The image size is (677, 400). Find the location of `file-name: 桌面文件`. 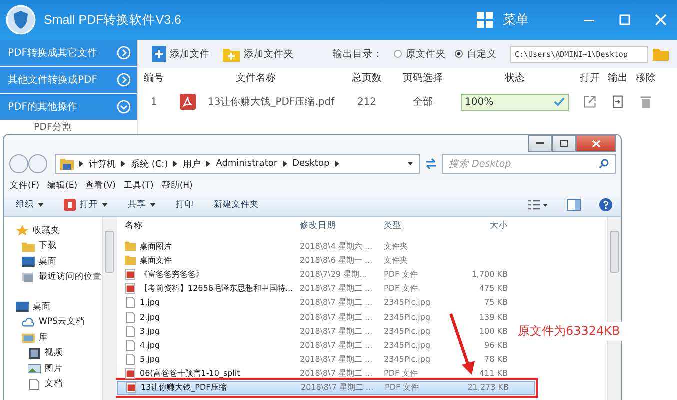

file-name: 桌面文件 is located at coordinates (156, 260).